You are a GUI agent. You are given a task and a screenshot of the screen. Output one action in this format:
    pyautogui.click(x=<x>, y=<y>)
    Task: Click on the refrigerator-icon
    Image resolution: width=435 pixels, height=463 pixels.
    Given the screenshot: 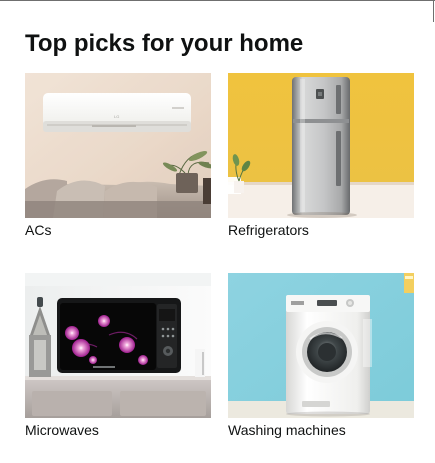 What is the action you would take?
    pyautogui.click(x=321, y=145)
    